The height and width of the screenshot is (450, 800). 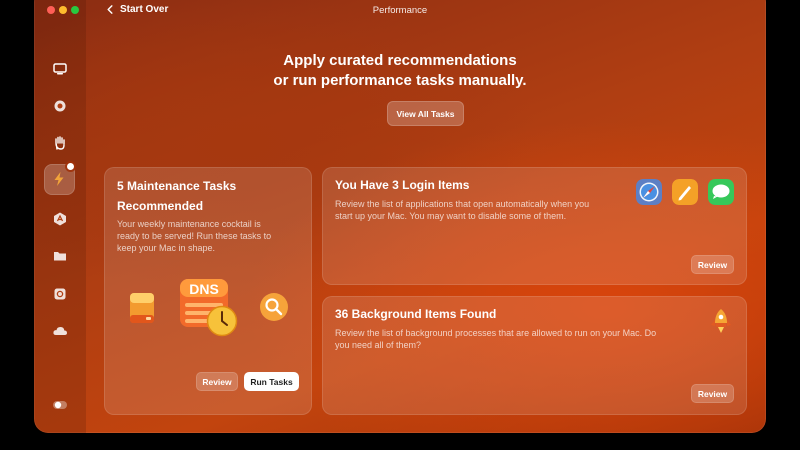 I want to click on maintenance-title-line-2: Recommended, so click(x=160, y=206).